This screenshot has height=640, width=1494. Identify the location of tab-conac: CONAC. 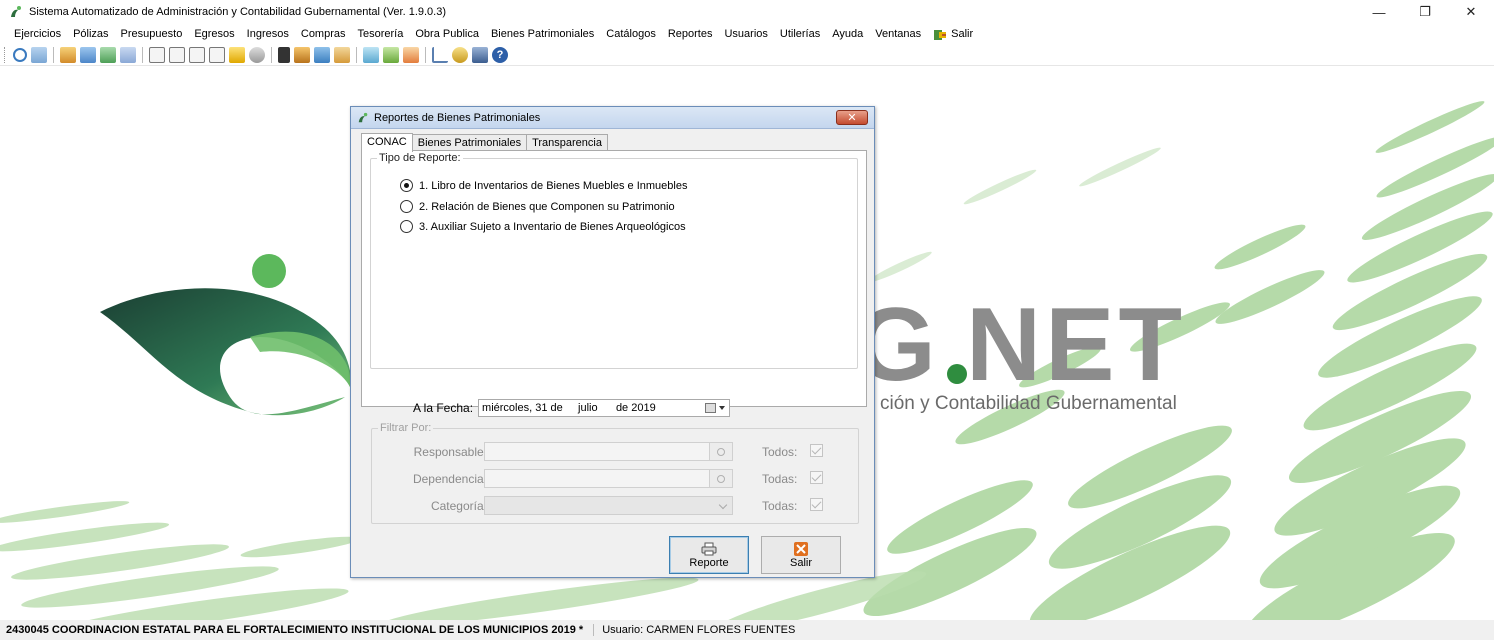
(387, 142).